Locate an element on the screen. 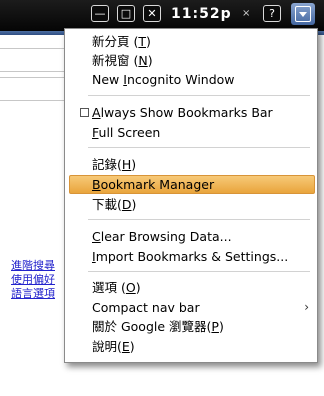 Image resolution: width=324 pixels, height=396 pixels. menu-item-label: Compact nav bar is located at coordinates (146, 307).